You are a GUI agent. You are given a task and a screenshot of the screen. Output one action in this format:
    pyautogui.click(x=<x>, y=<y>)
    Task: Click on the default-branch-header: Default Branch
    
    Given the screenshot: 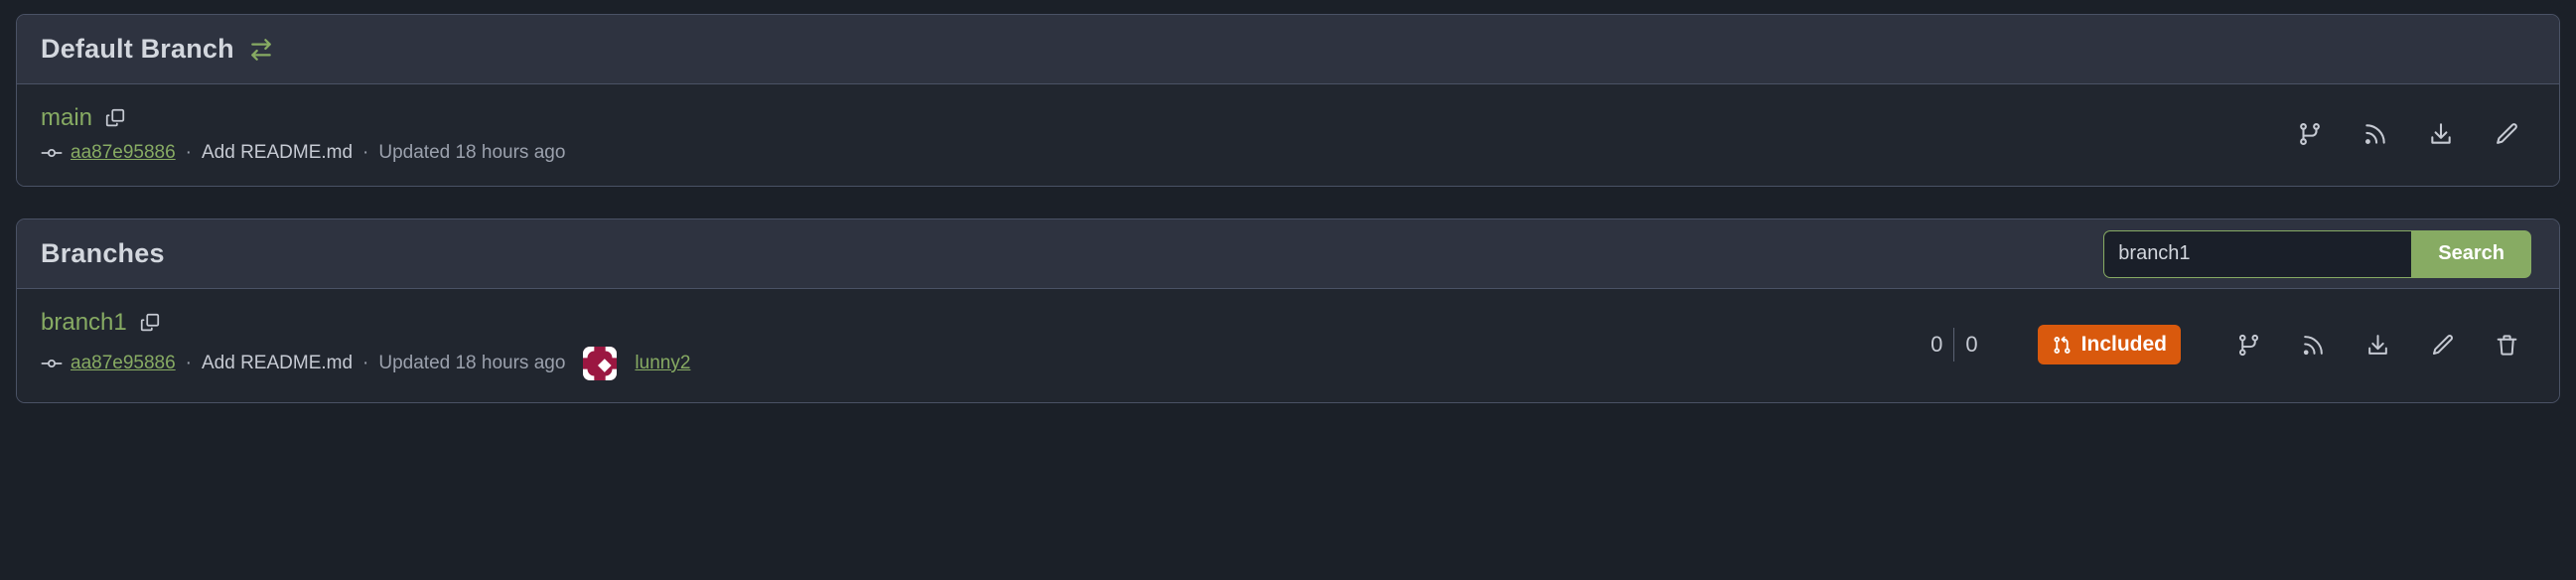 What is the action you would take?
    pyautogui.click(x=1288, y=49)
    